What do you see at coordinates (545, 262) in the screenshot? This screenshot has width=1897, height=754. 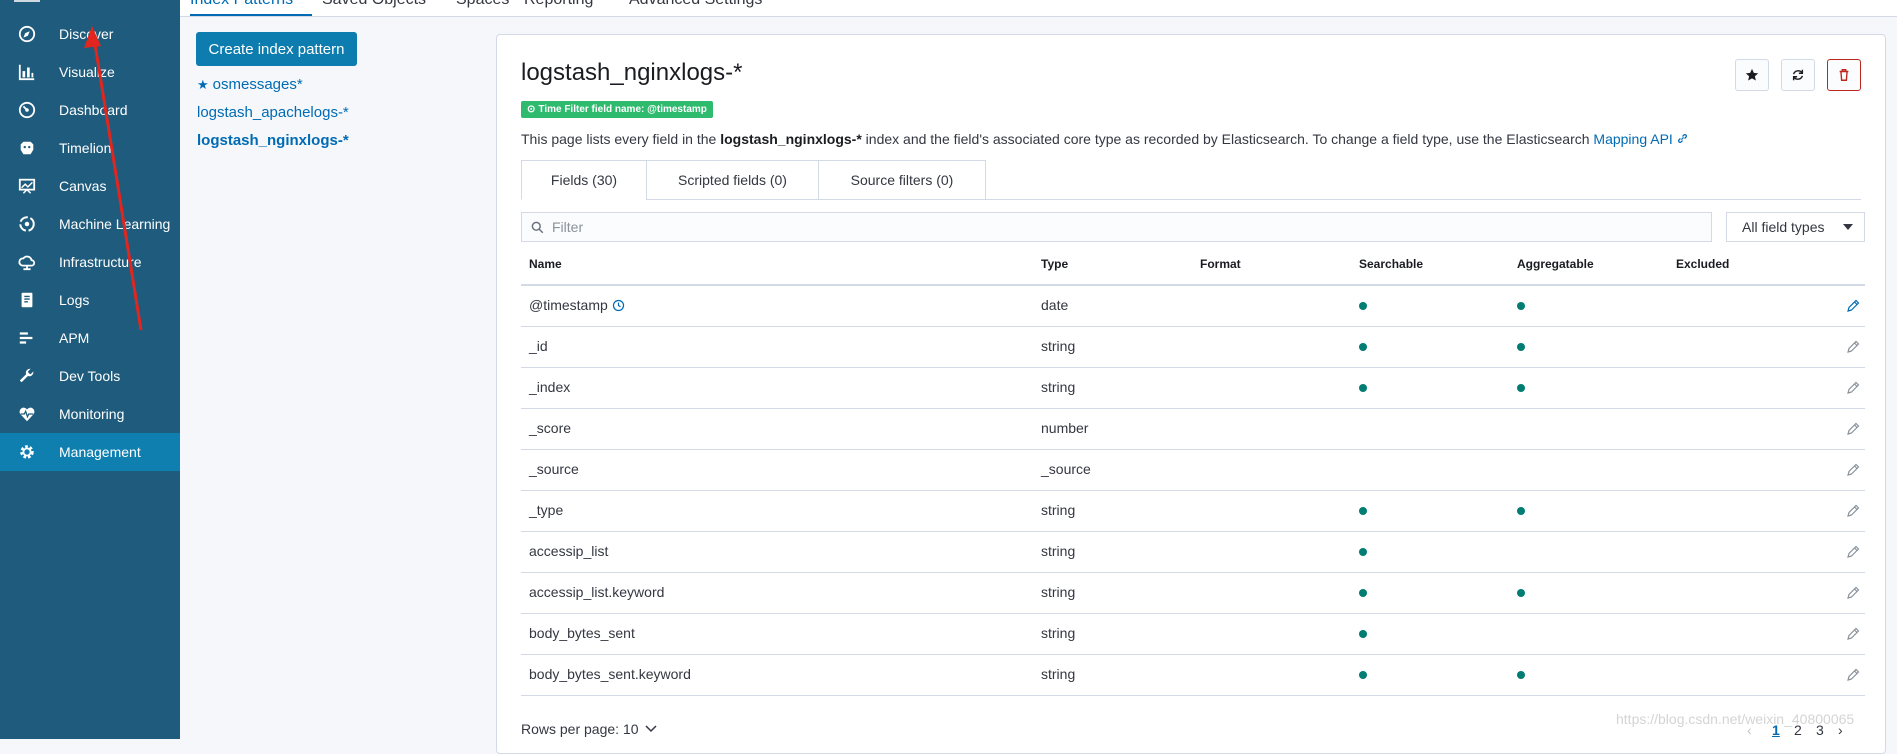 I see `column-header-name: Name` at bounding box center [545, 262].